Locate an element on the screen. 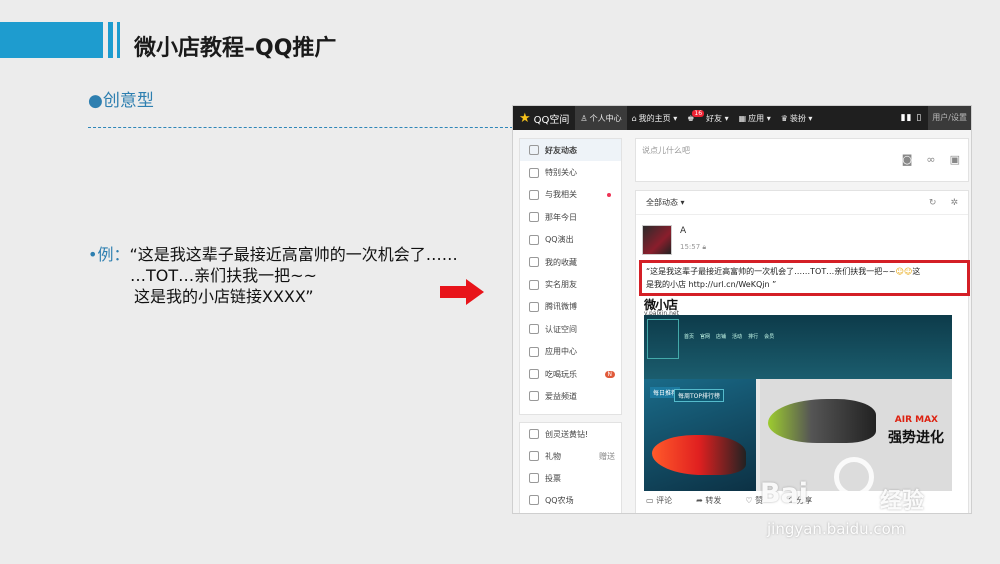 Image resolution: width=1000 pixels, height=564 pixels. comment-button: ▭ 评论 is located at coordinates (659, 500).